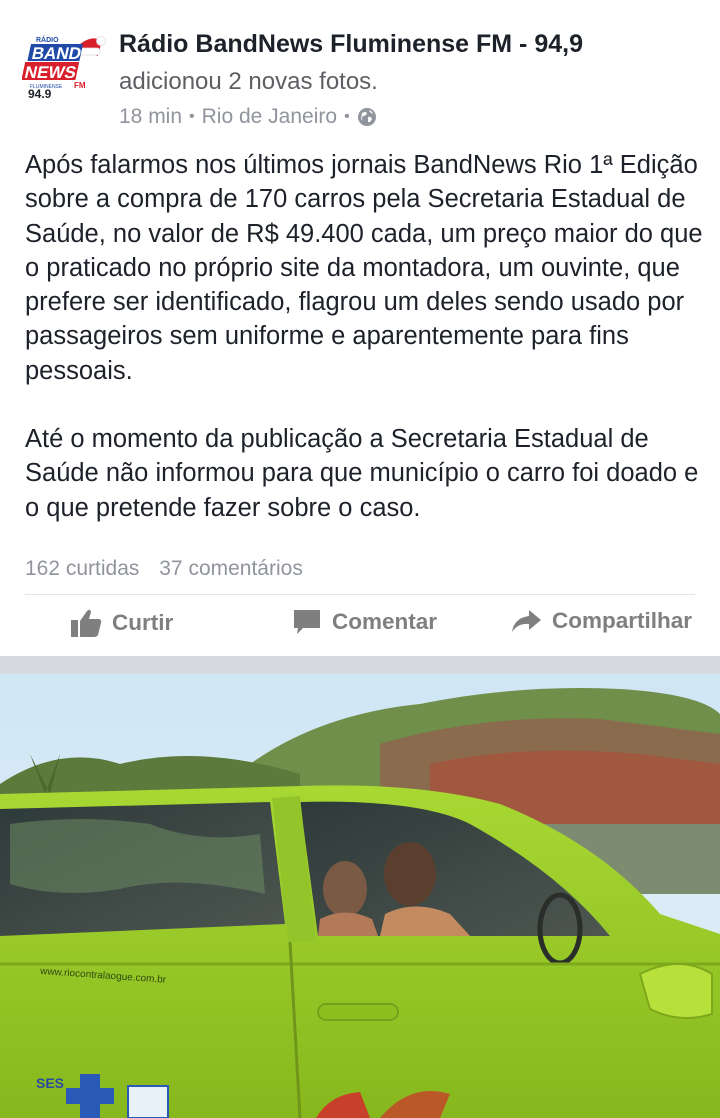 The width and height of the screenshot is (720, 1118). I want to click on globe-icon, so click(366, 117).